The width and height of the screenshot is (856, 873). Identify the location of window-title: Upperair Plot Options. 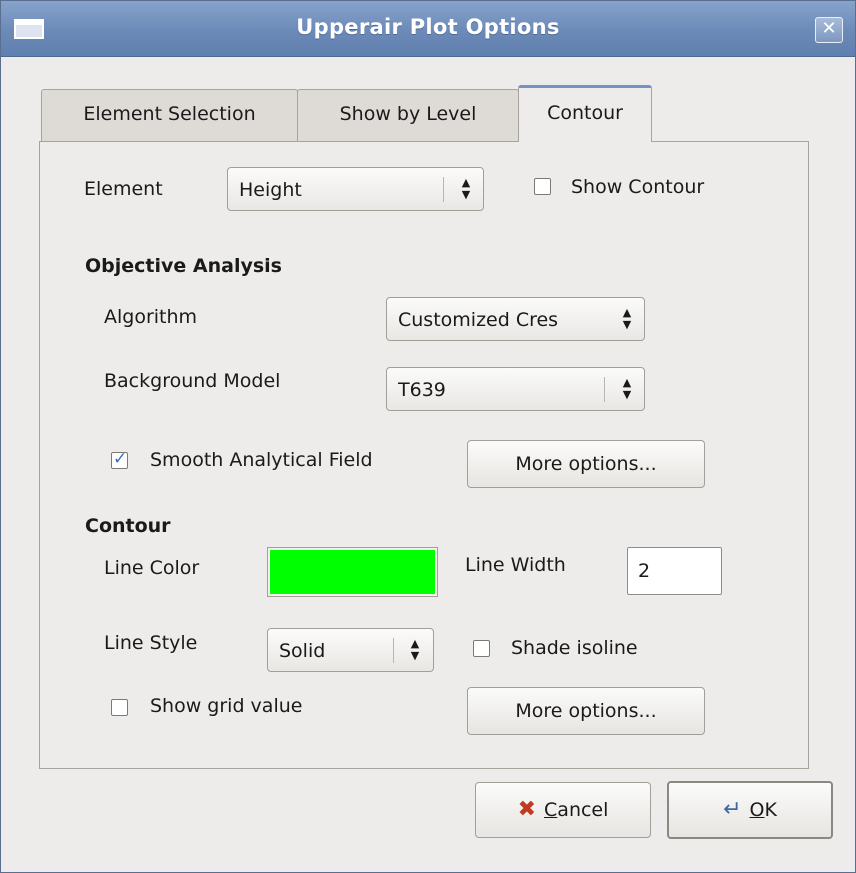
(428, 27).